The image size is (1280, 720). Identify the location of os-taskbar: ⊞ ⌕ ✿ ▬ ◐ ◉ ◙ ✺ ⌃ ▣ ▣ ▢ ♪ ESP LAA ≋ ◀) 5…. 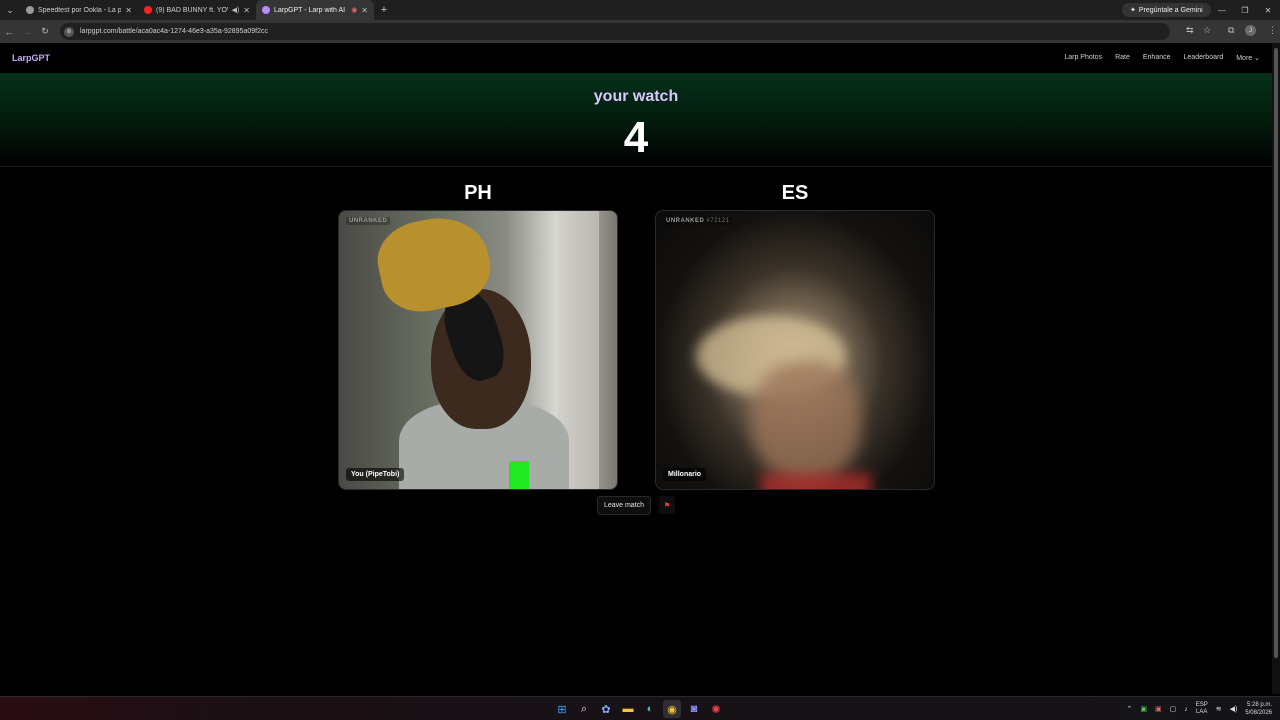
(640, 708).